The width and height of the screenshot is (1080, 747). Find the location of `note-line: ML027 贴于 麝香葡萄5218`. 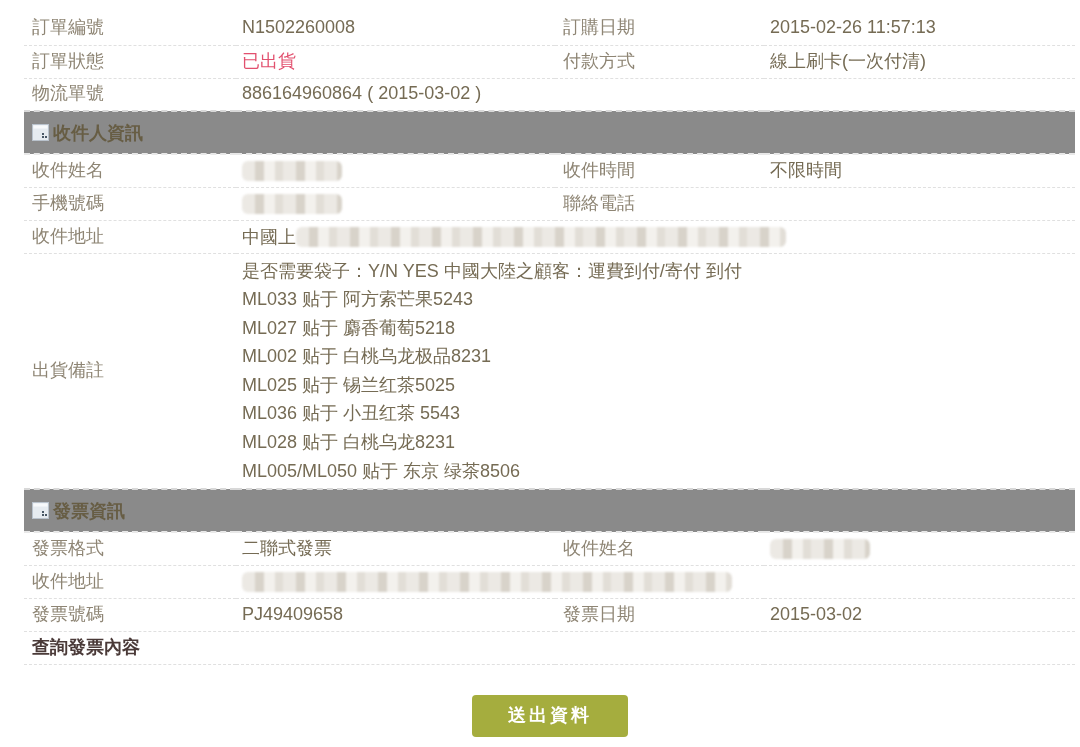

note-line: ML027 贴于 麝香葡萄5218 is located at coordinates (349, 328).